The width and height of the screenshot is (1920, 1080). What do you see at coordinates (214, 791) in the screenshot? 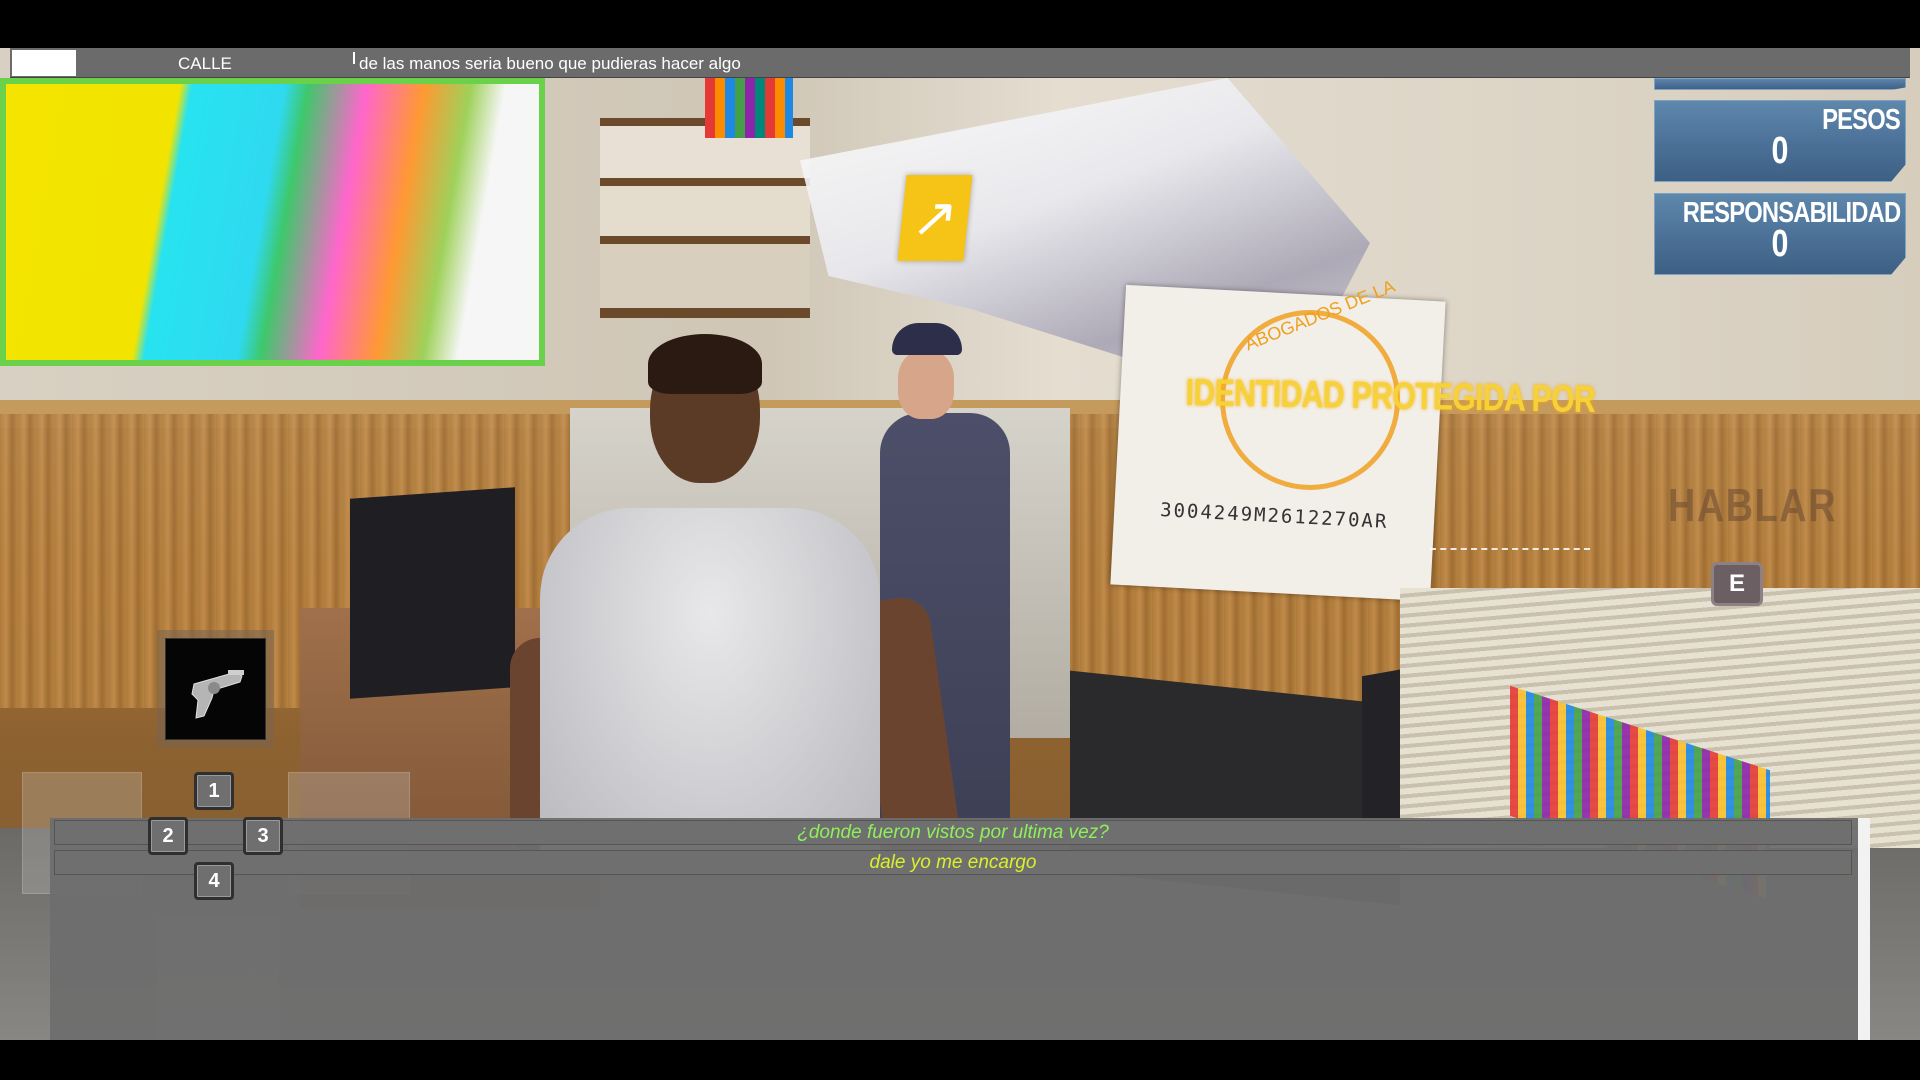
I see `hotkey-1: 1` at bounding box center [214, 791].